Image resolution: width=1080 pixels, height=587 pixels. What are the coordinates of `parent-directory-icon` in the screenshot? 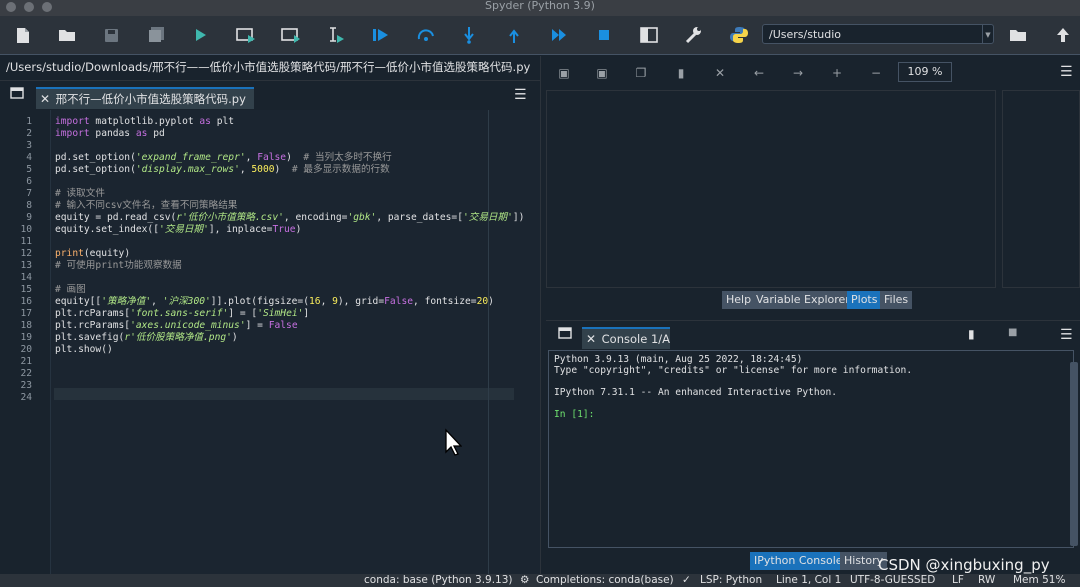 It's located at (1063, 35).